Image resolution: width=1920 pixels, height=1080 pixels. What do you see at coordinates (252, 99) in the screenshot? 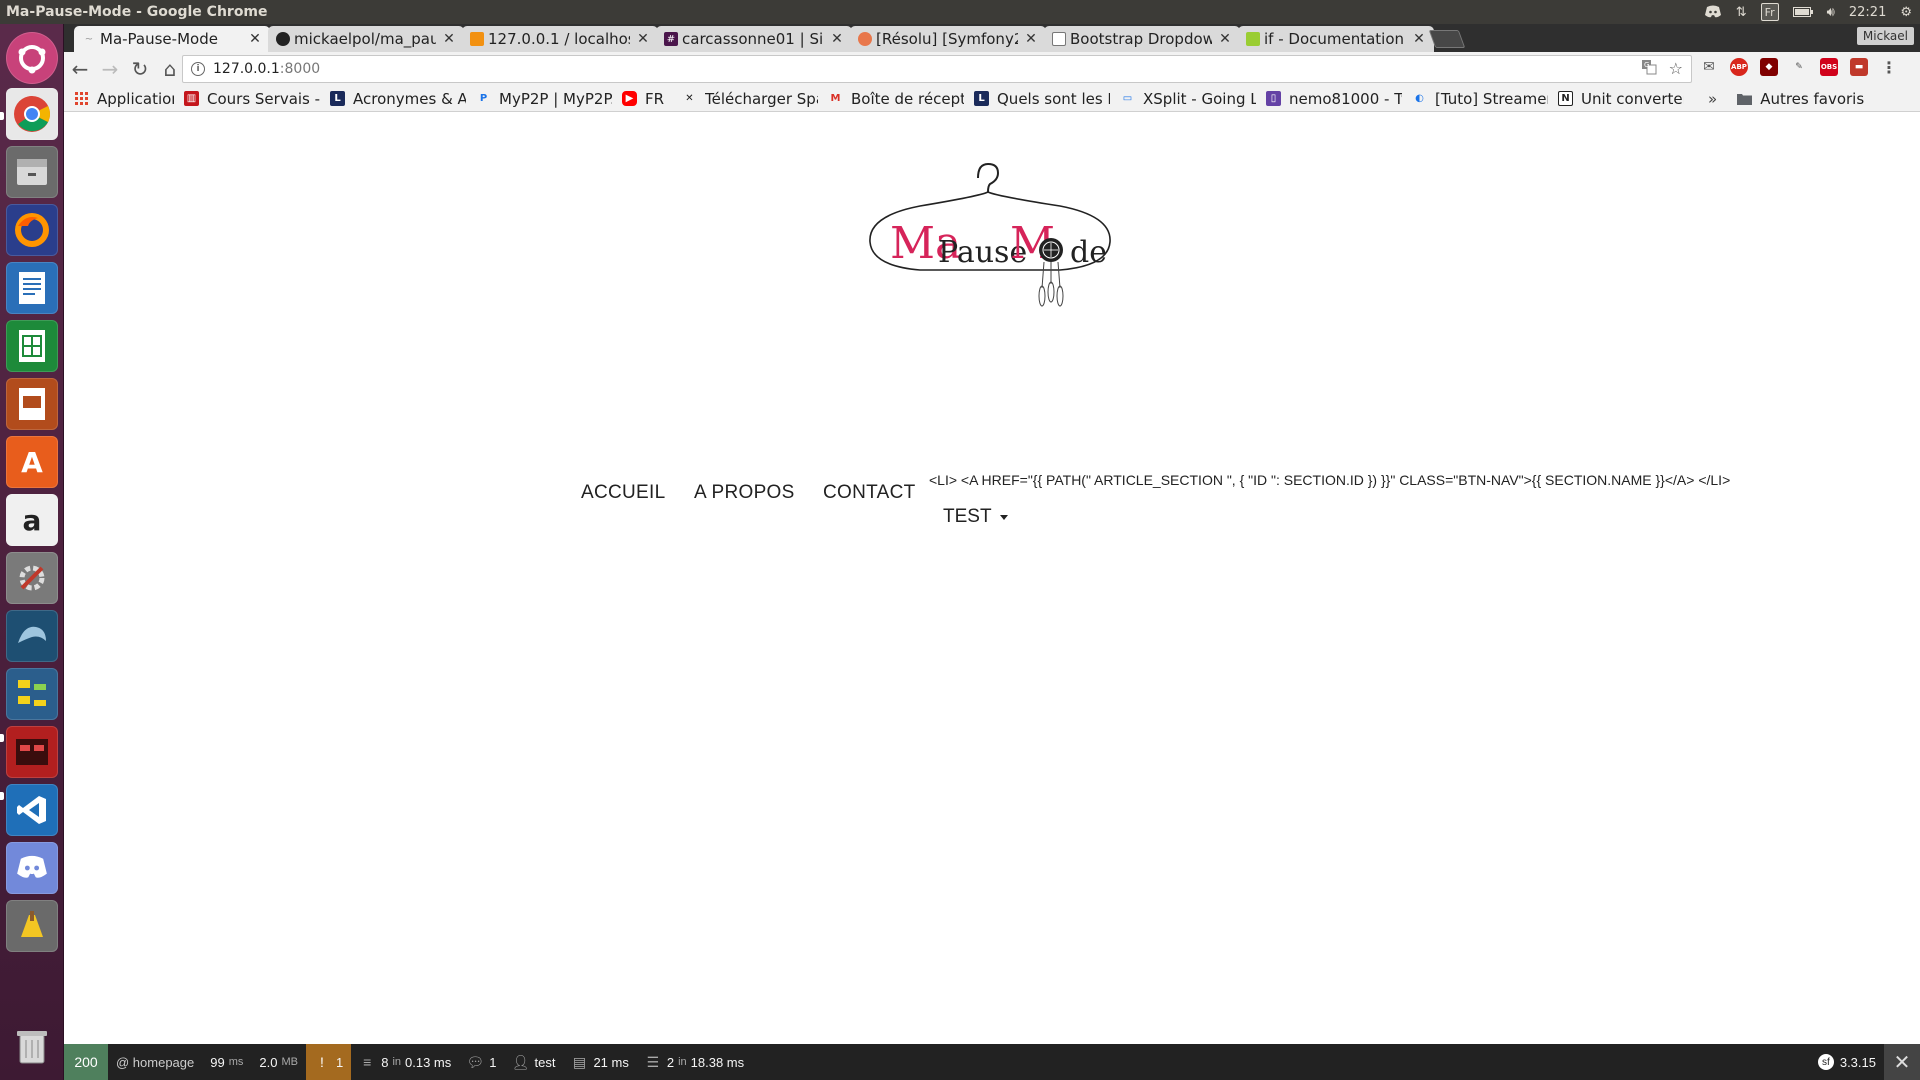
I see `bookmark-cours-servais: ▥ Cours Servais - E` at bounding box center [252, 99].